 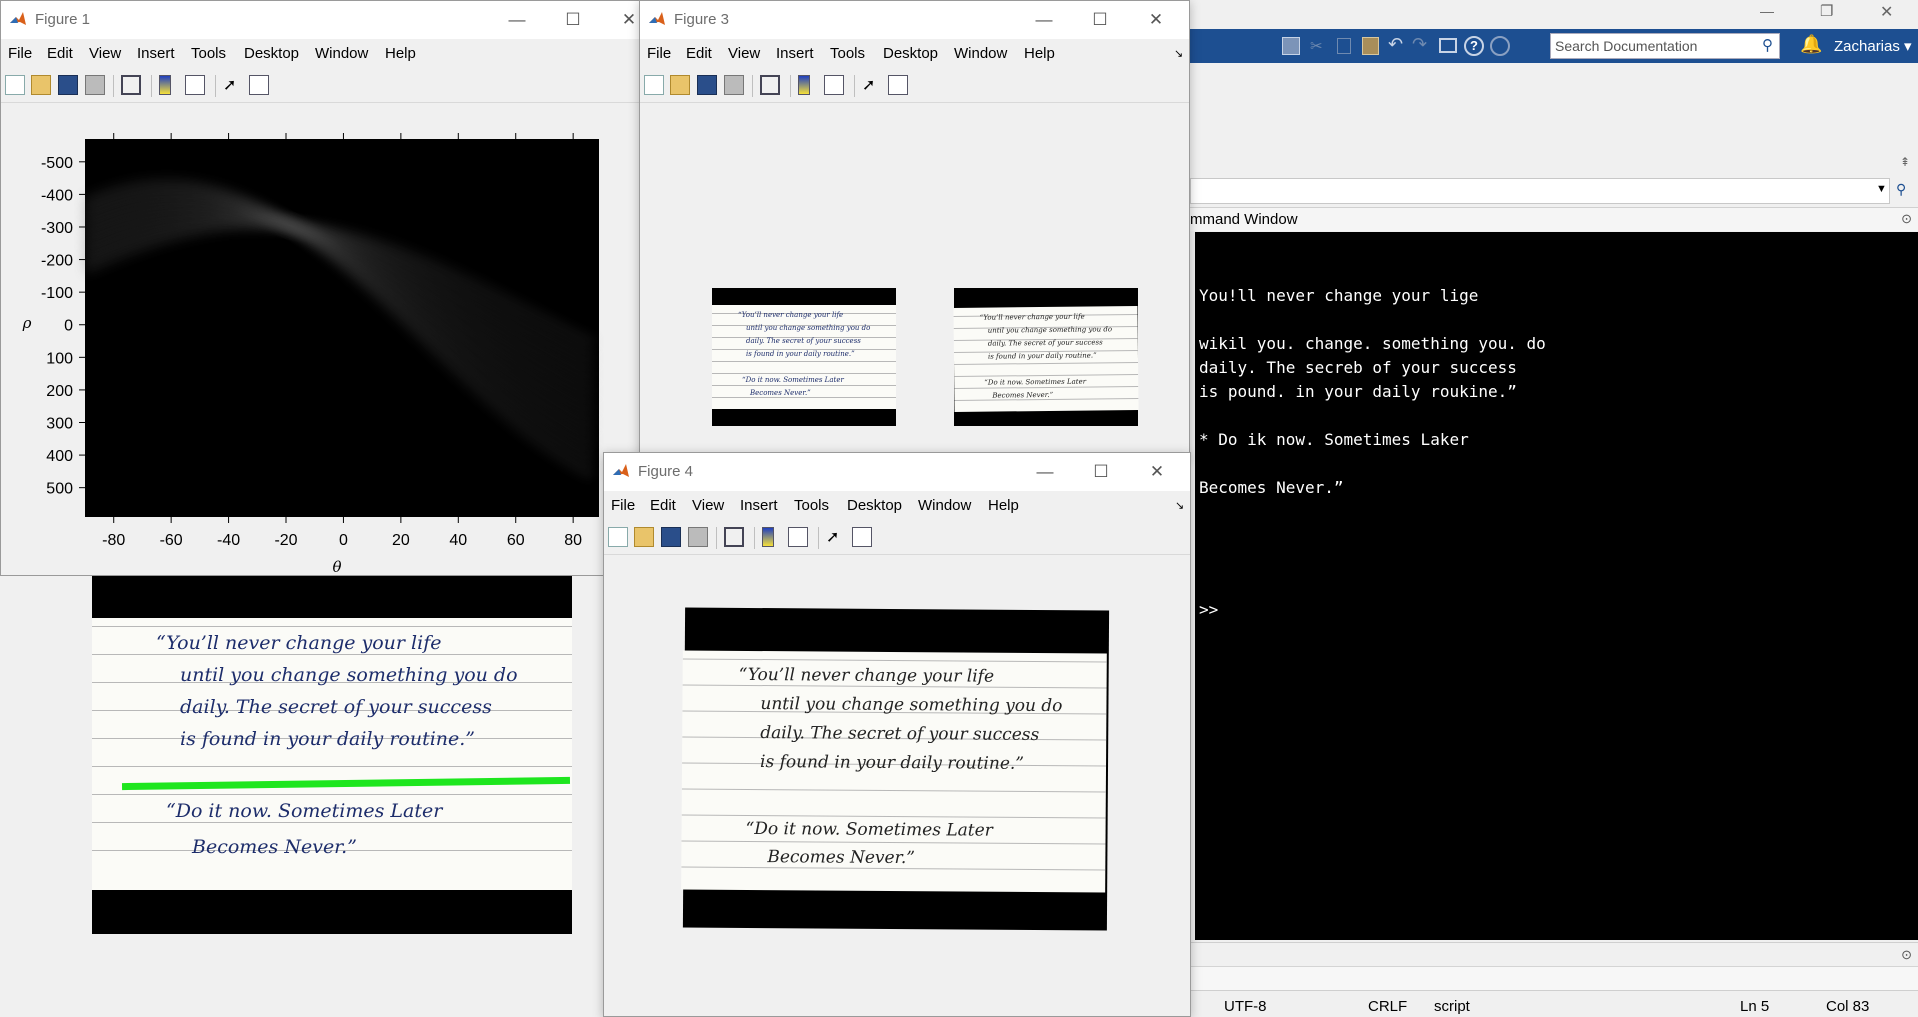 What do you see at coordinates (1901, 189) in the screenshot?
I see `folder-search-icon: ⚲` at bounding box center [1901, 189].